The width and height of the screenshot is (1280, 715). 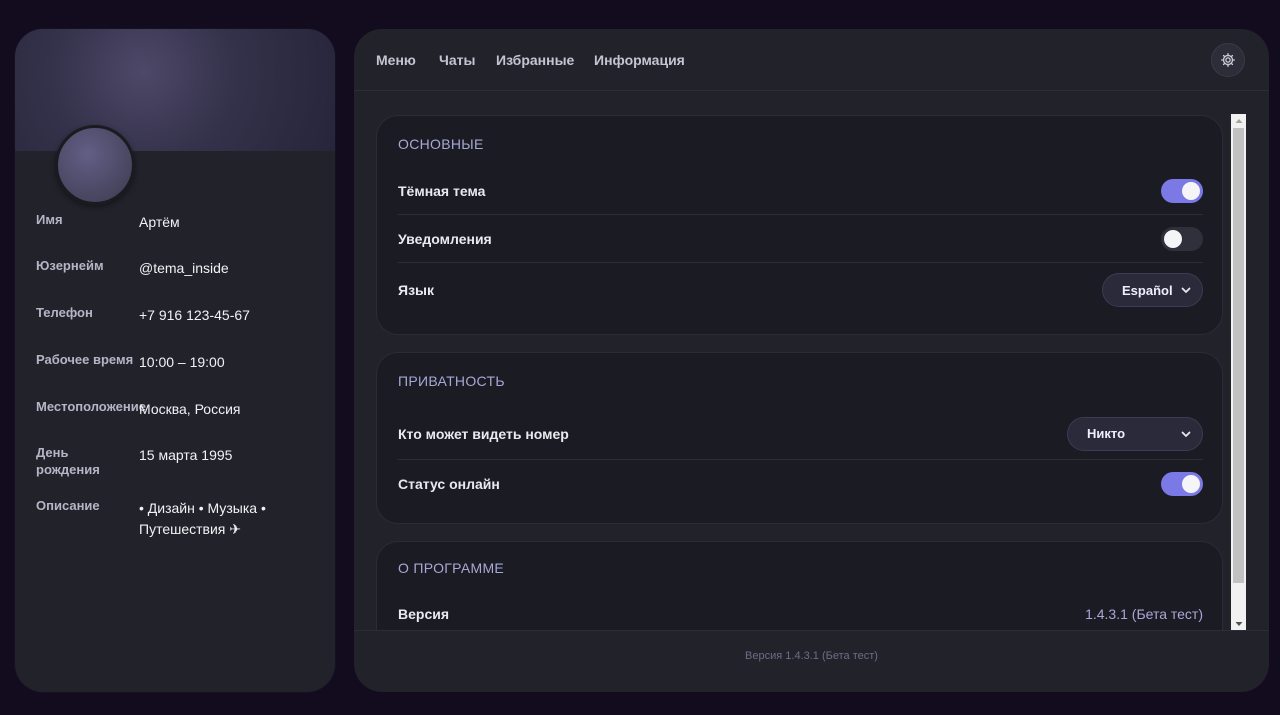 I want to click on field-label: Описание, so click(x=68, y=505).